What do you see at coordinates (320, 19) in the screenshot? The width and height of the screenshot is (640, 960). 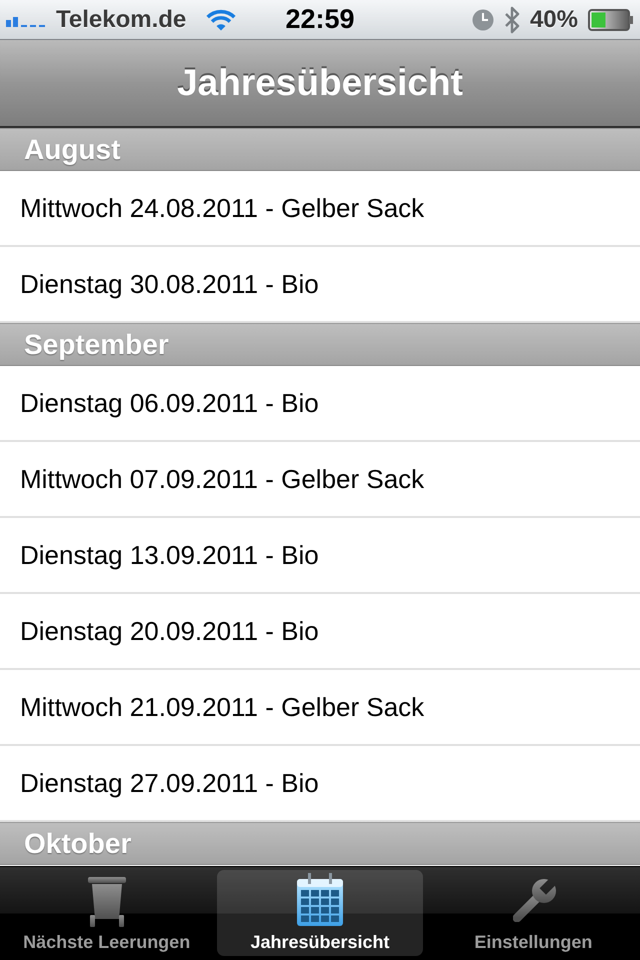 I see `clock-time: 22:59` at bounding box center [320, 19].